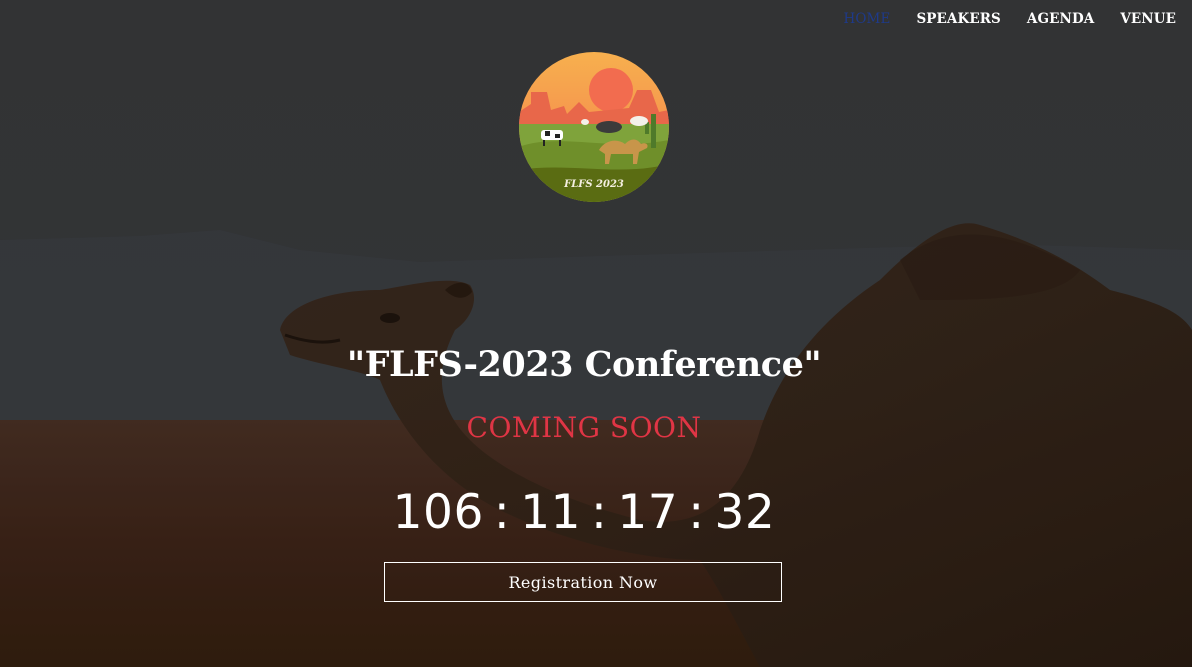 The width and height of the screenshot is (1192, 667). What do you see at coordinates (648, 512) in the screenshot?
I see `countdown-minutes: 17` at bounding box center [648, 512].